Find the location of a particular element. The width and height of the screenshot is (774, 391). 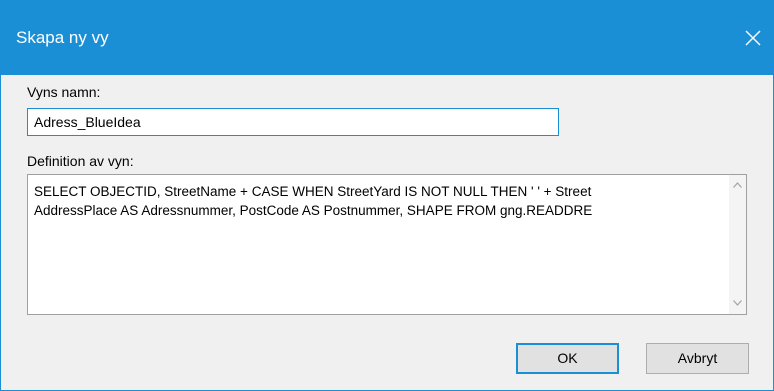

chevron-up-icon is located at coordinates (737, 185).